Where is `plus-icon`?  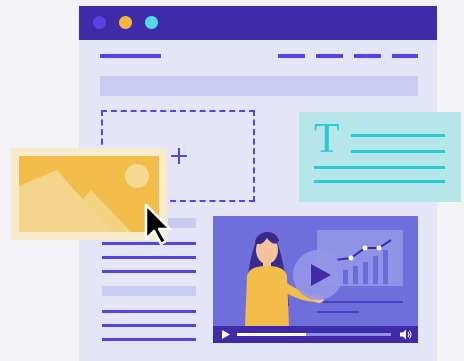
plus-icon is located at coordinates (179, 156).